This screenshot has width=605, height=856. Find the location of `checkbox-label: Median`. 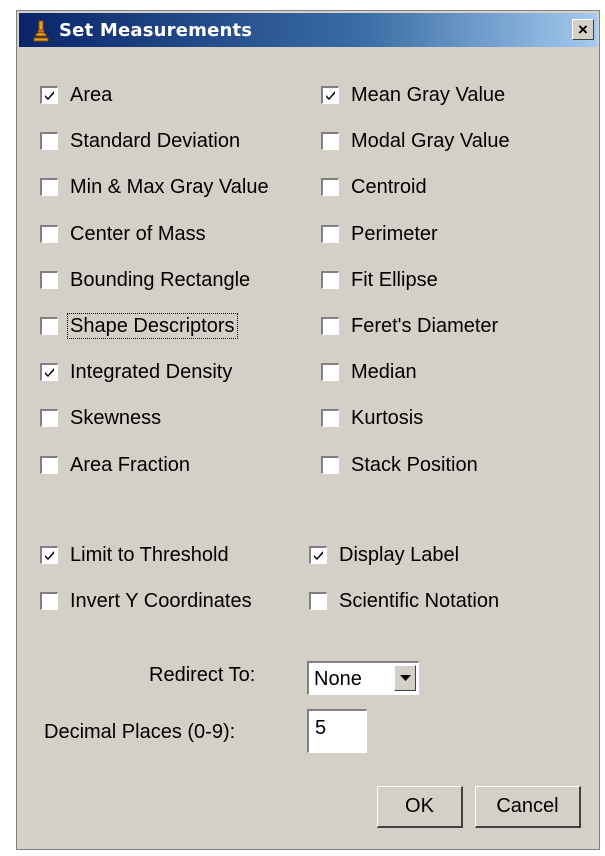

checkbox-label: Median is located at coordinates (384, 372).